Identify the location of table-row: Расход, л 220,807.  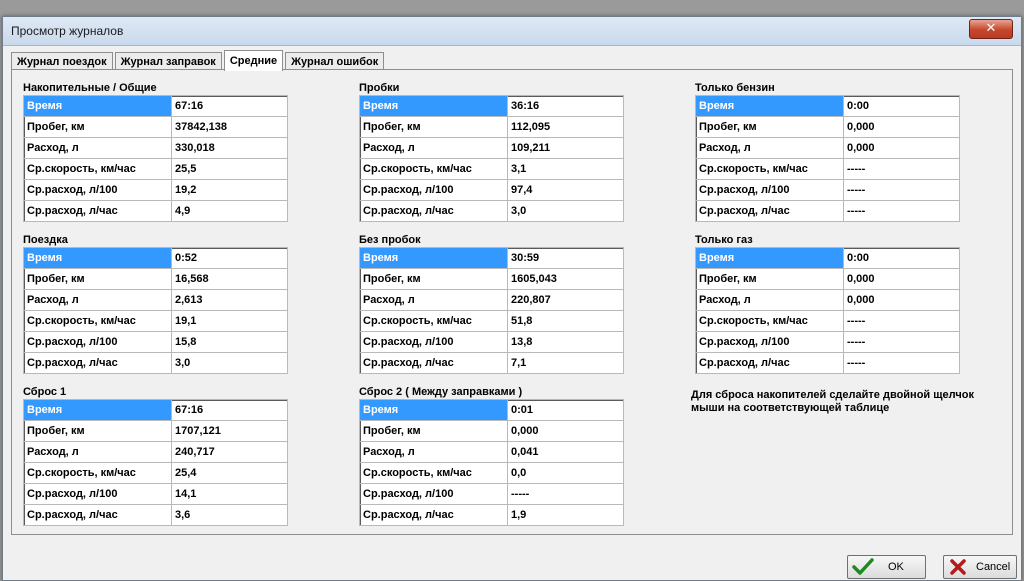
(491, 300).